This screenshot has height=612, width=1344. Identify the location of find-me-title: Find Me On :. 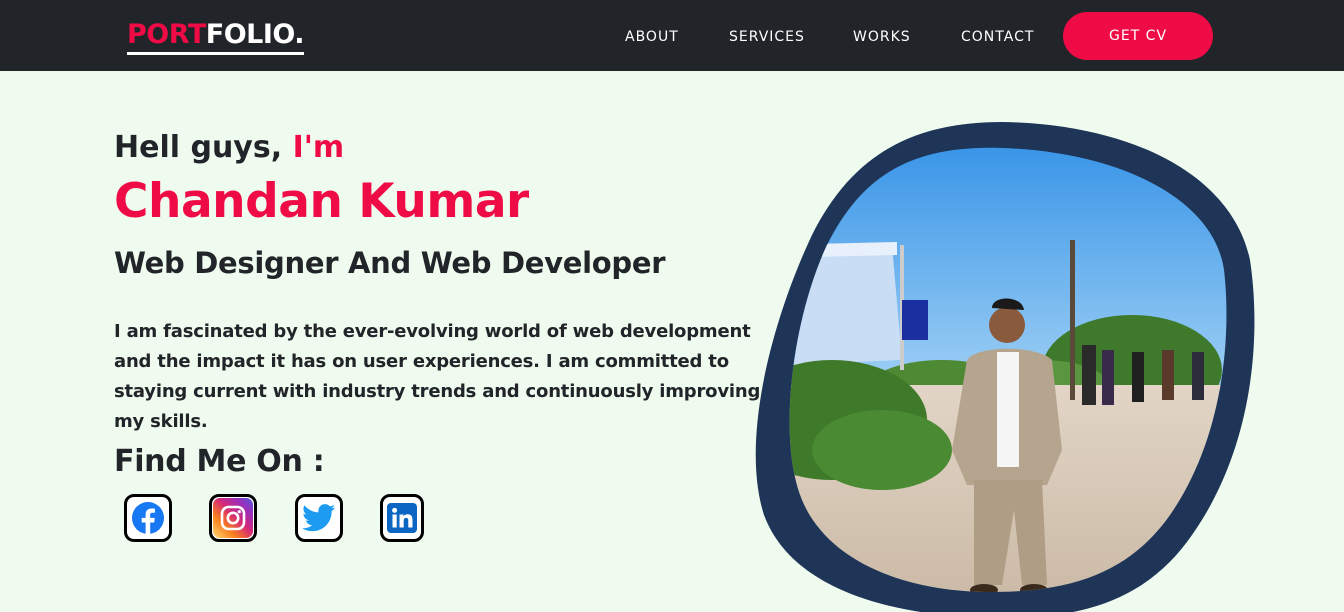
(219, 461).